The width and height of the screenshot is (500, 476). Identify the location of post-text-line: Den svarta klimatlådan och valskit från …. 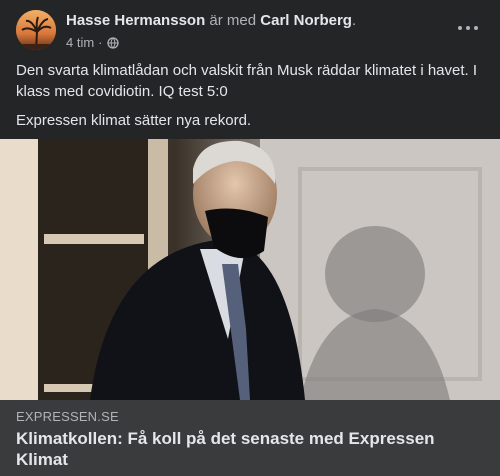
(247, 81).